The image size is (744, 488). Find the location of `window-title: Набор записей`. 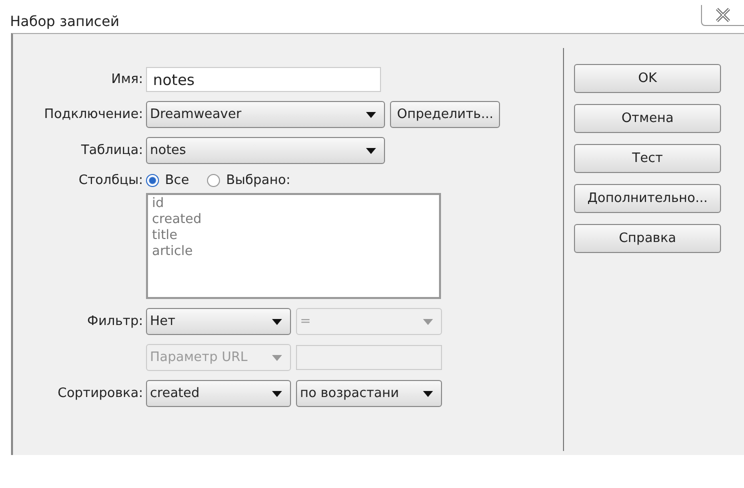

window-title: Набор записей is located at coordinates (65, 22).